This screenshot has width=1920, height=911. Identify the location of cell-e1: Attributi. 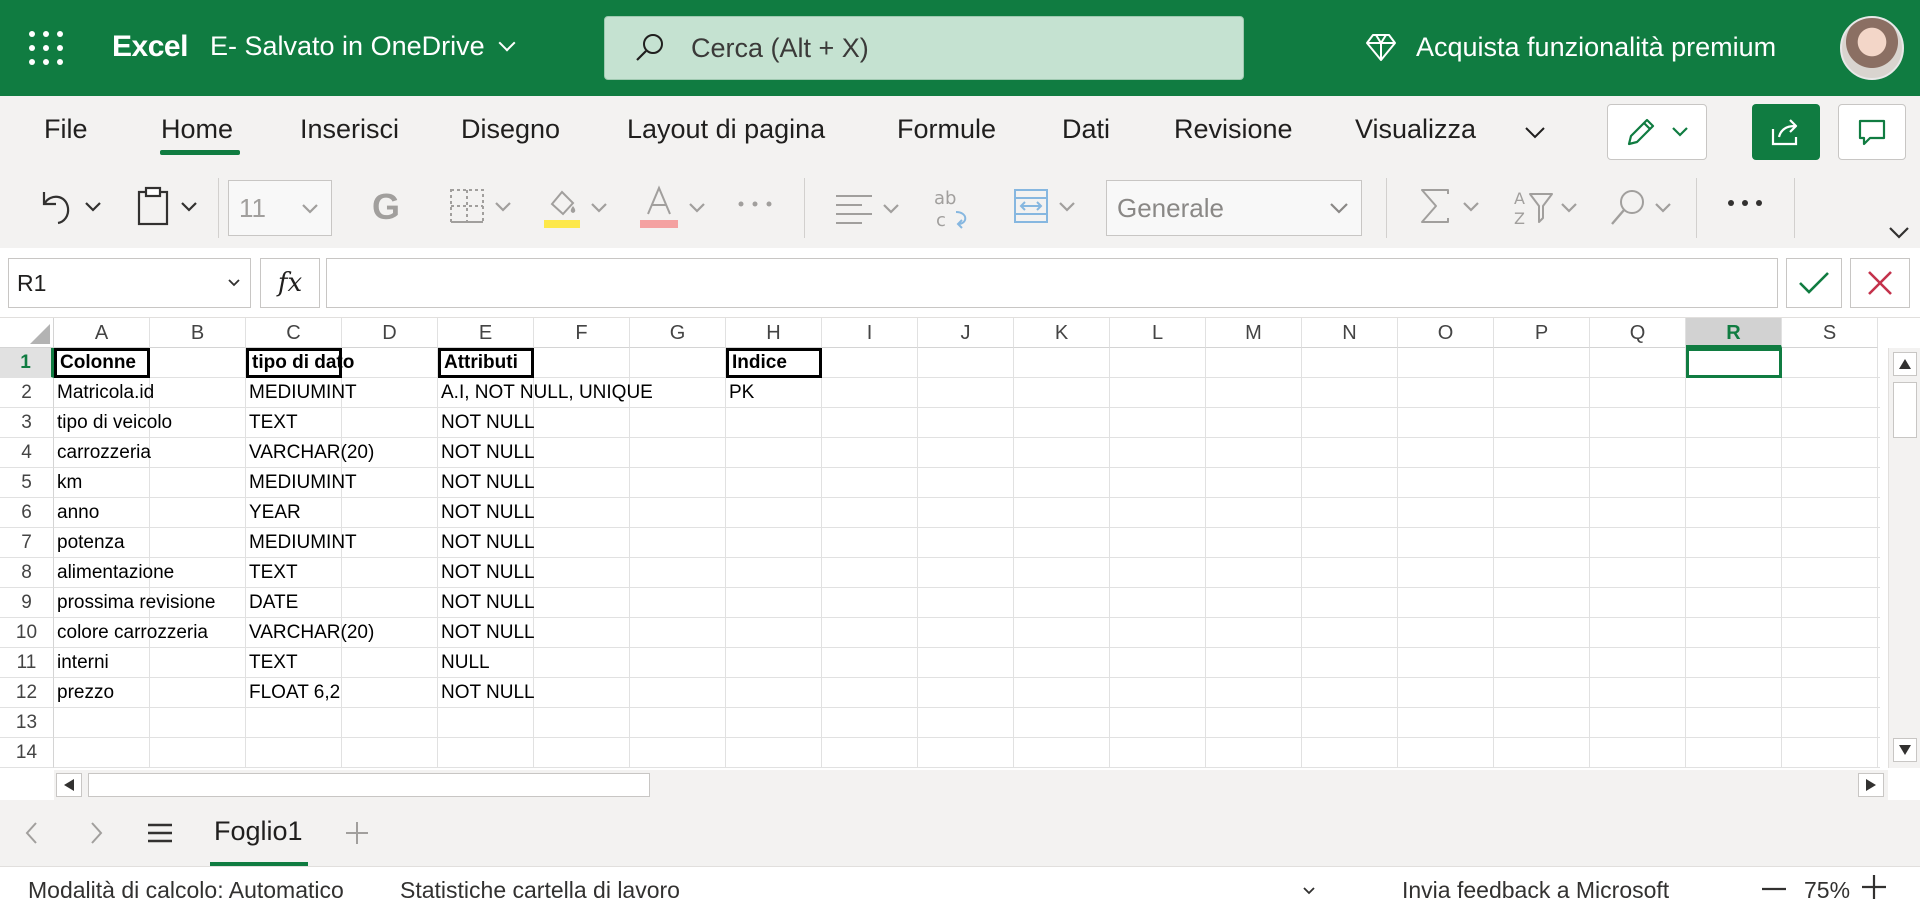
(486, 363).